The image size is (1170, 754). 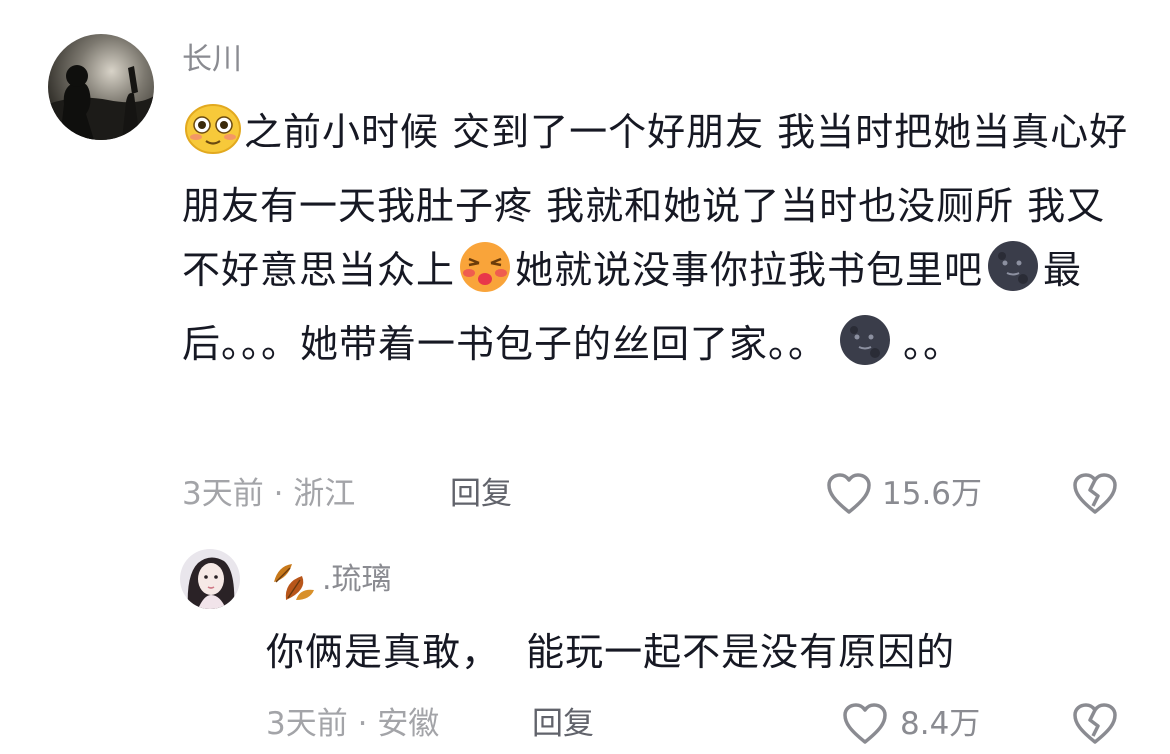 What do you see at coordinates (292, 582) in the screenshot?
I see `autumn-leaves-icon` at bounding box center [292, 582].